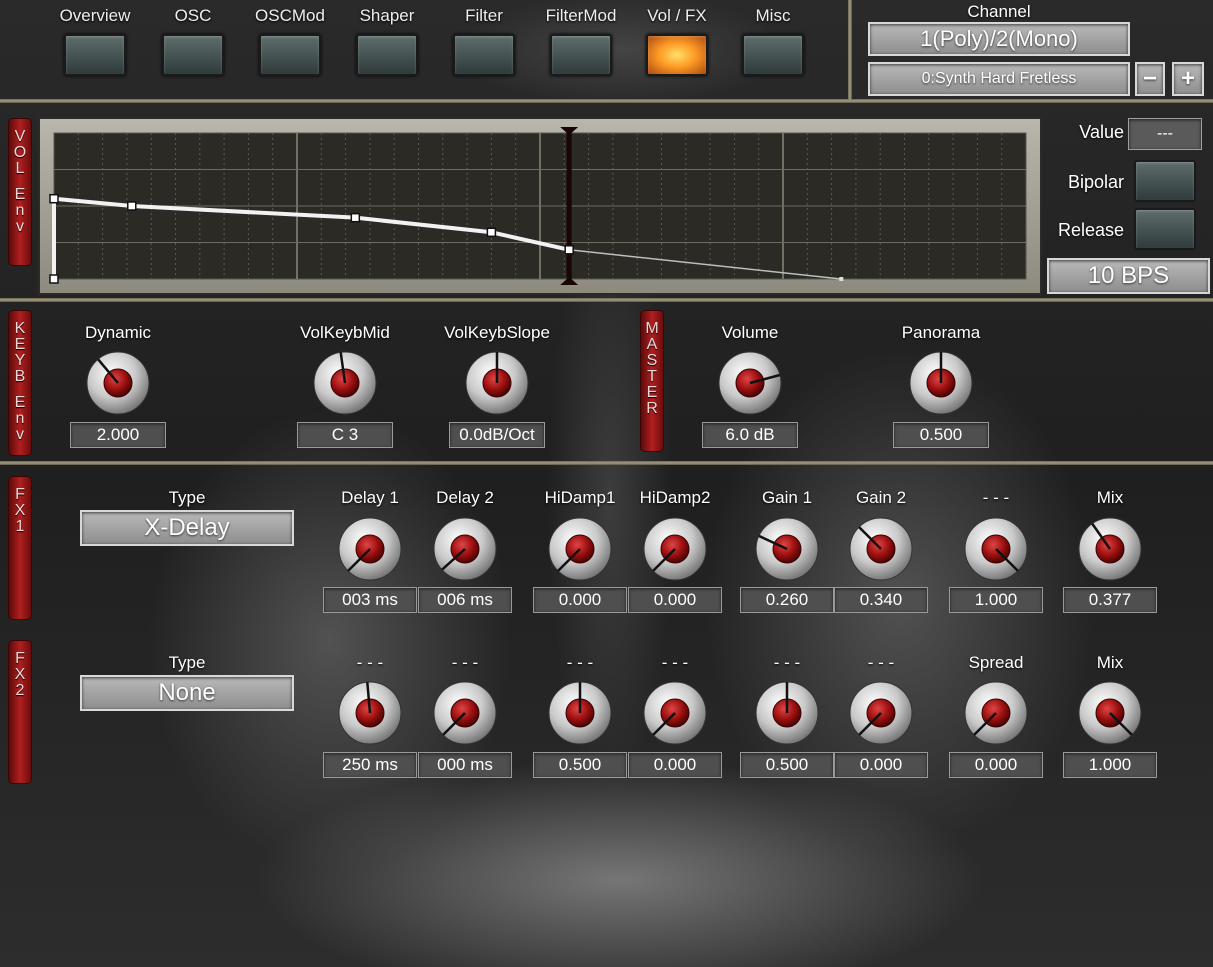 The width and height of the screenshot is (1213, 967). Describe the element at coordinates (881, 600) in the screenshot. I see `fx1-knob-value-5: 0.340` at that location.